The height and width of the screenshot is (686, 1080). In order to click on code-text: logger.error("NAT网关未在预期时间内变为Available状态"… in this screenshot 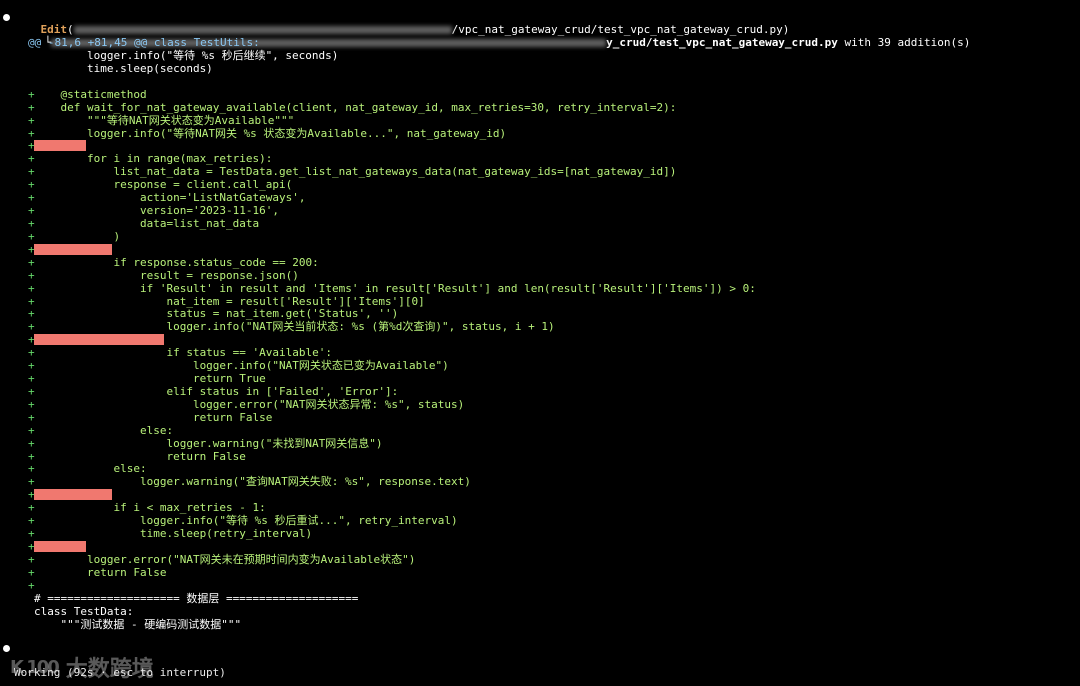, I will do `click(225, 559)`.